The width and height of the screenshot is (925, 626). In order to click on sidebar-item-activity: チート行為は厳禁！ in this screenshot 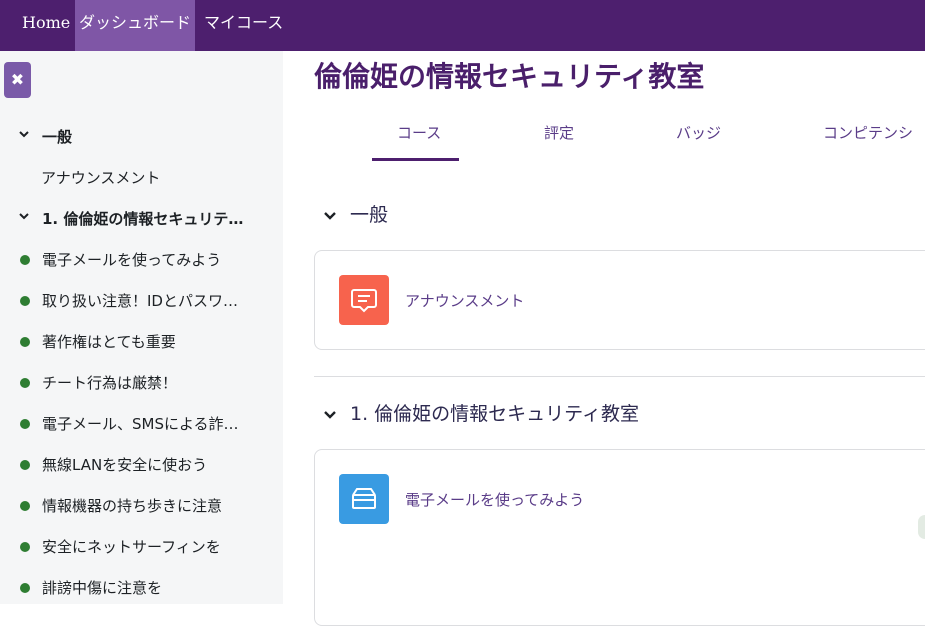, I will do `click(141, 382)`.